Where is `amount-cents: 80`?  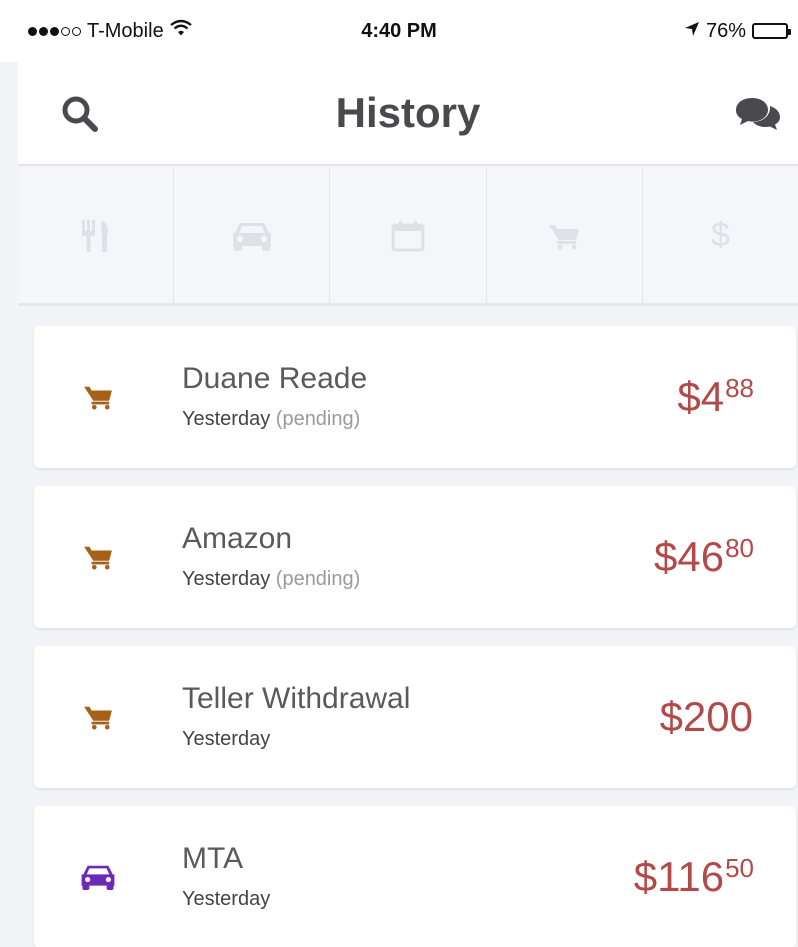
amount-cents: 80 is located at coordinates (739, 548).